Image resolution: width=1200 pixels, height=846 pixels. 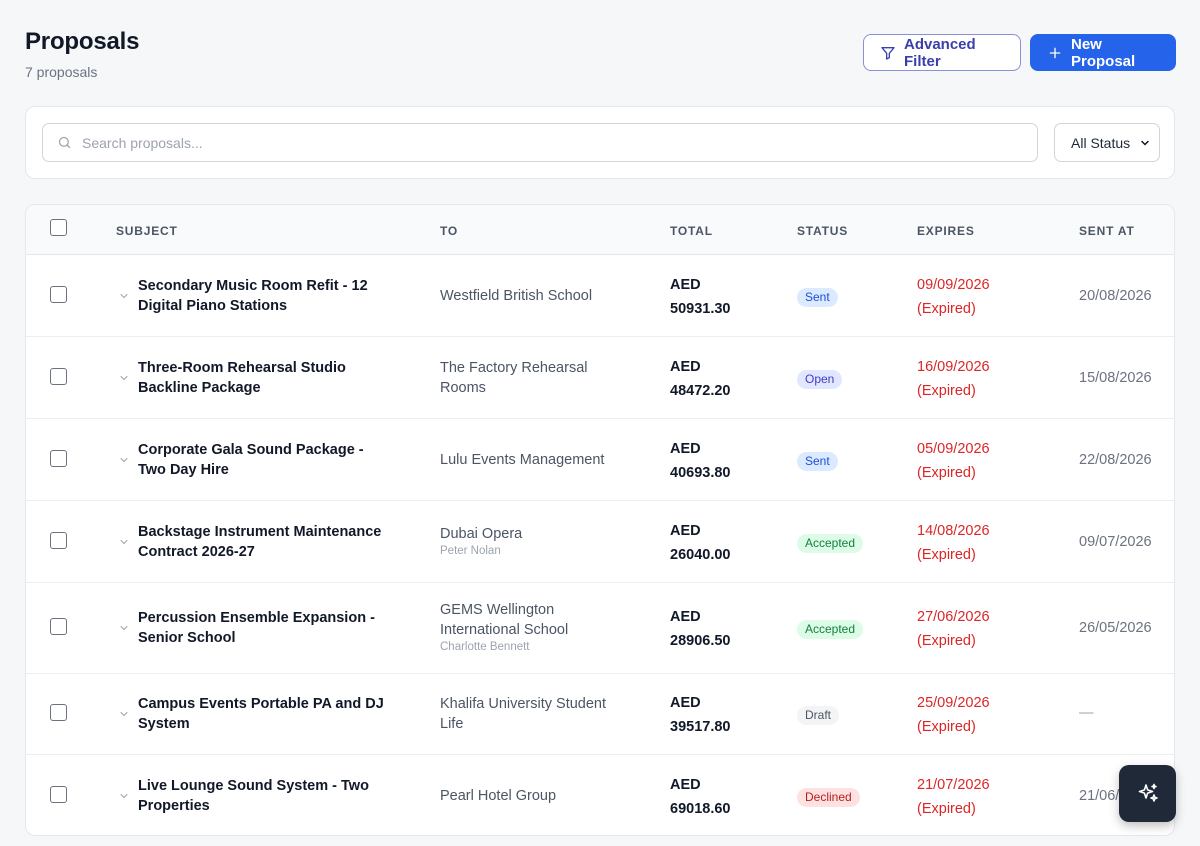 What do you see at coordinates (700, 809) in the screenshot?
I see `amount: 69018.60` at bounding box center [700, 809].